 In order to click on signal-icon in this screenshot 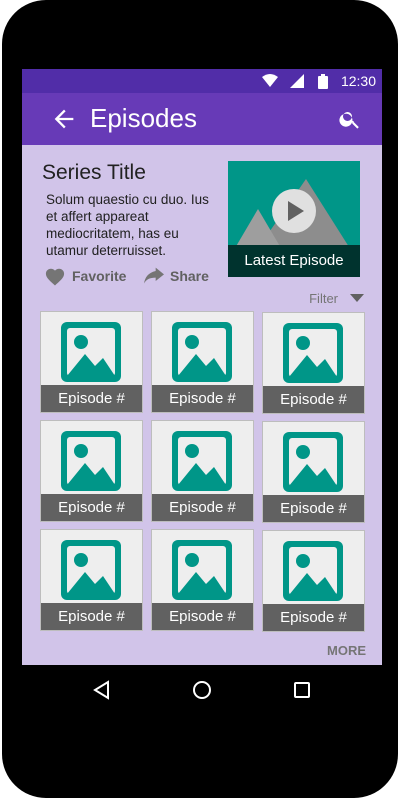, I will do `click(297, 81)`.